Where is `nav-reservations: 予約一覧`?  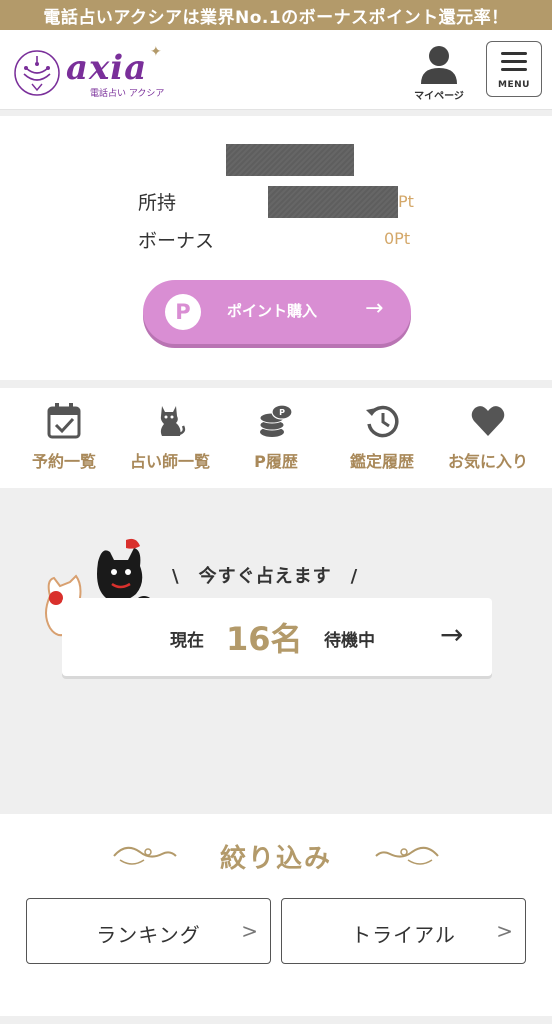
nav-reservations: 予約一覧 is located at coordinates (64, 439).